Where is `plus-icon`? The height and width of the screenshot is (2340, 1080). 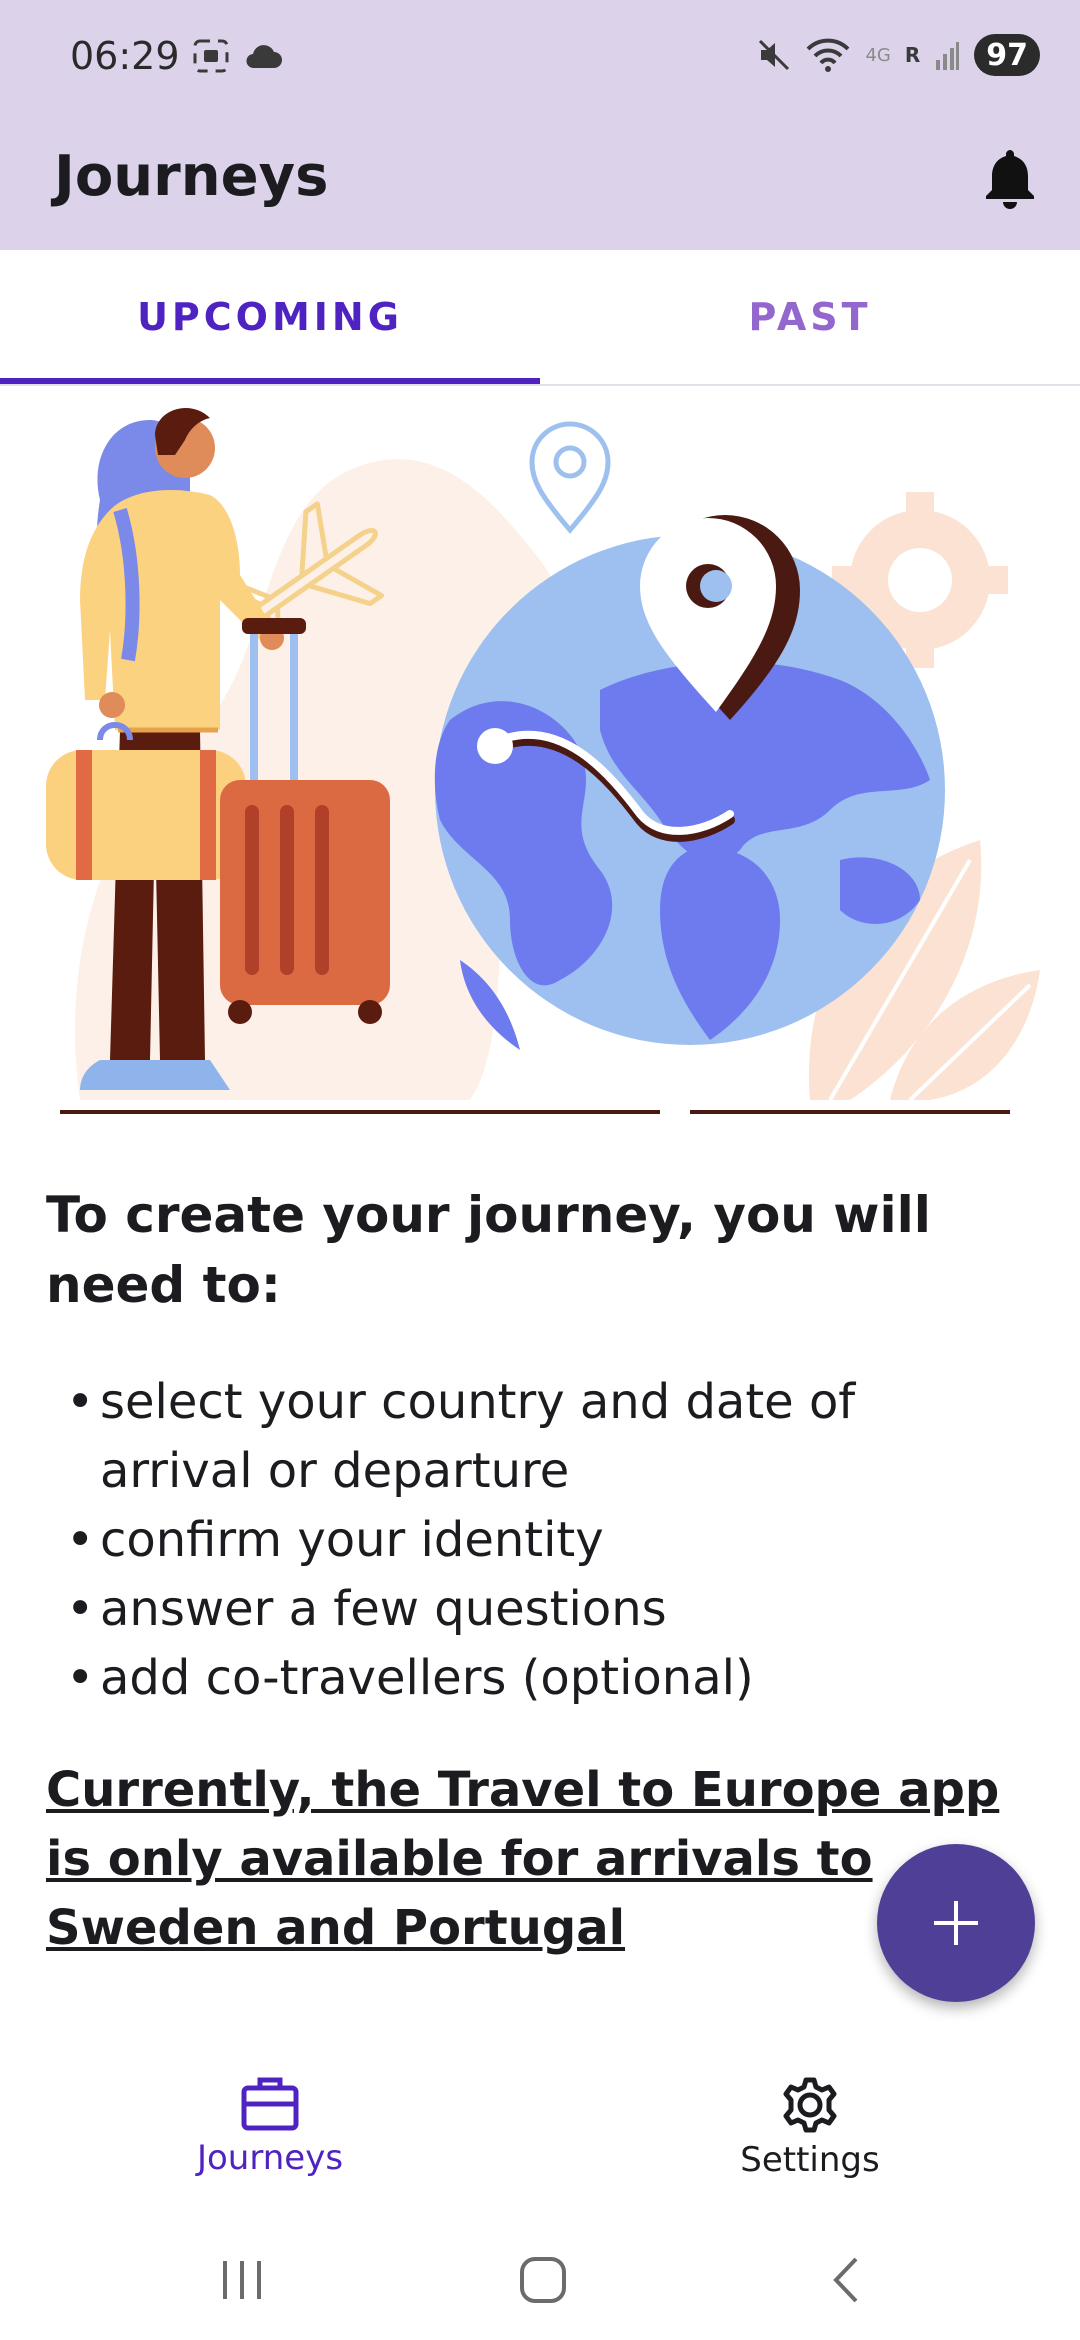
plus-icon is located at coordinates (956, 1923).